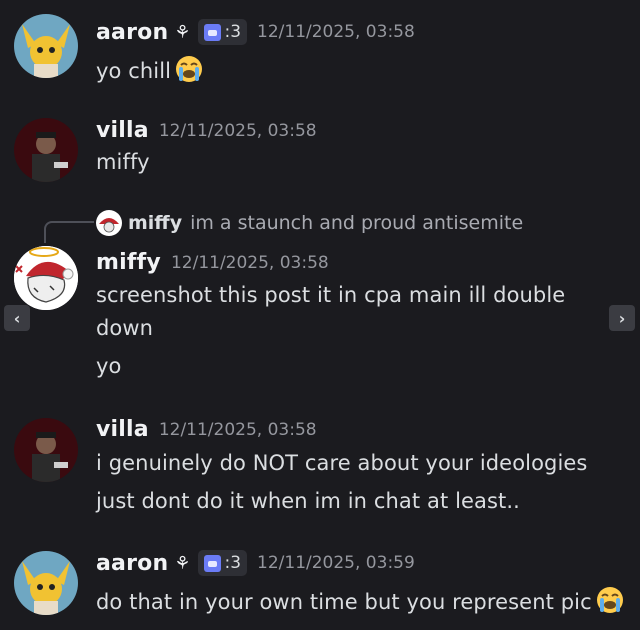 Image resolution: width=640 pixels, height=630 pixels. I want to click on message-header: miffy 12/11/2025, 03:58, so click(212, 262).